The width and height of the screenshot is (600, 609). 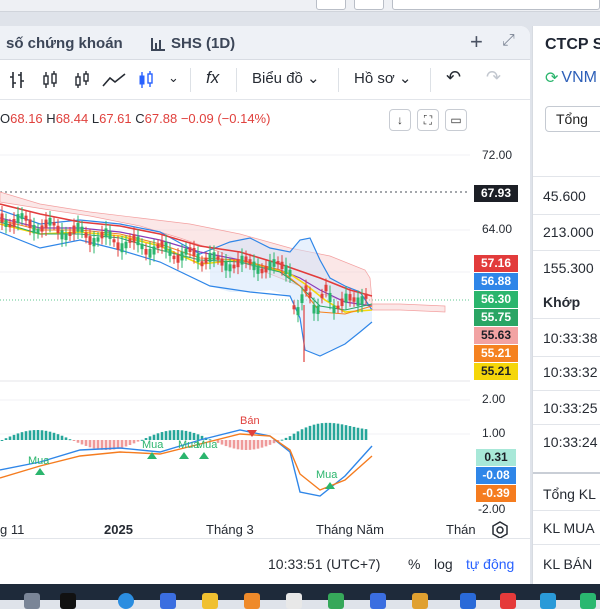 What do you see at coordinates (428, 120) in the screenshot?
I see `fit-screen-icon: ⛶` at bounding box center [428, 120].